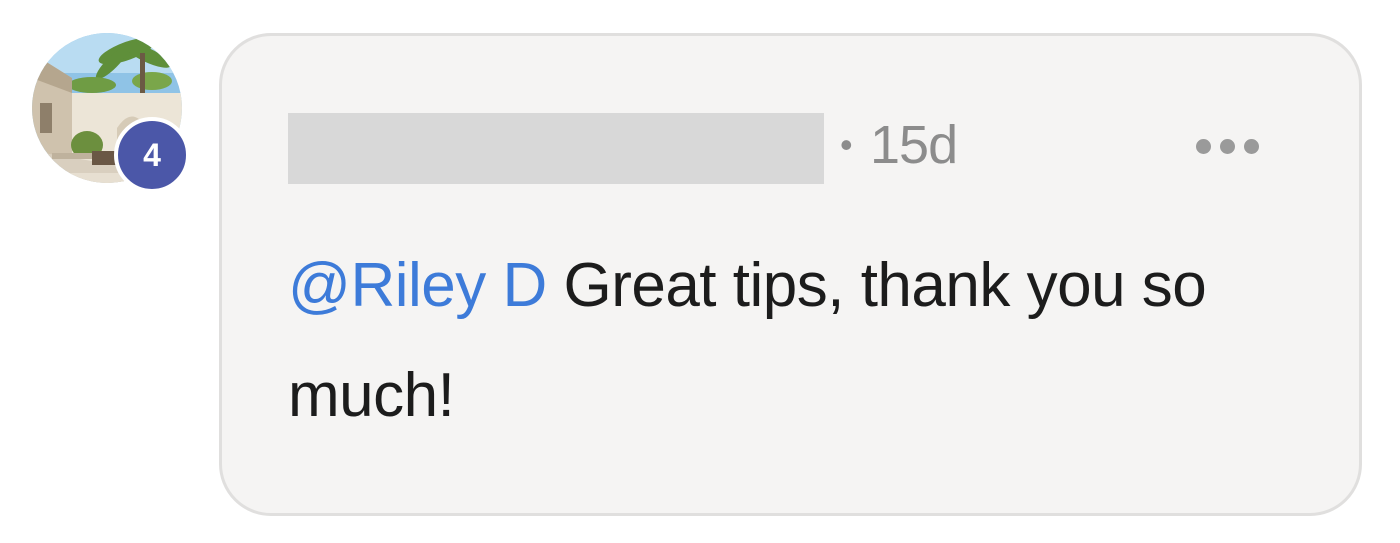 This screenshot has height=543, width=1400. Describe the element at coordinates (417, 285) in the screenshot. I see `user-mention-link: @Riley D` at that location.